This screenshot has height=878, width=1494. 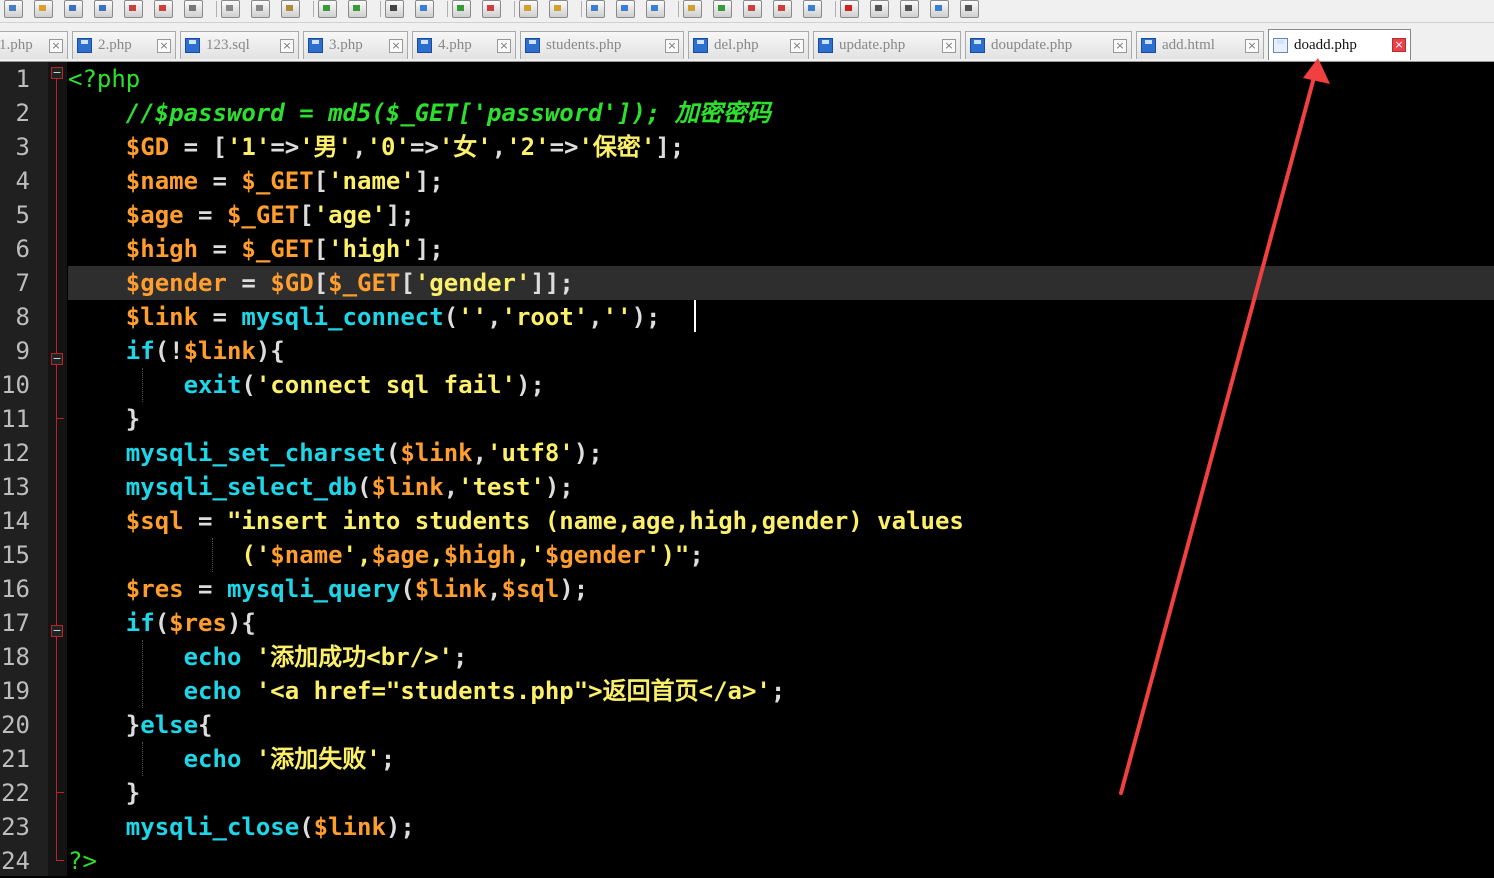 I want to click on annotation-arrow-head, so click(x=1316, y=71).